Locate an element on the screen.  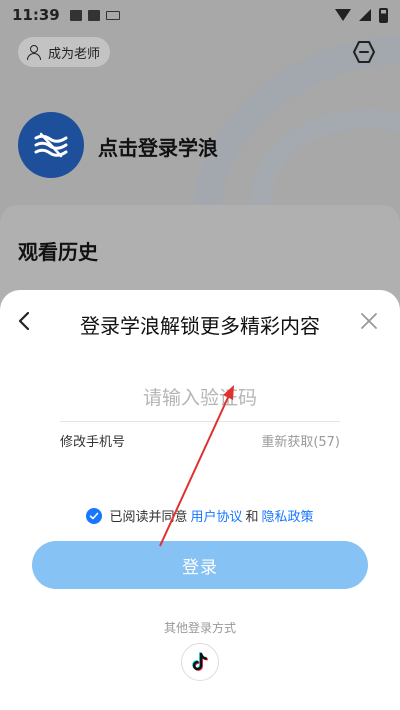
text-notification-icon is located at coordinates (93, 15).